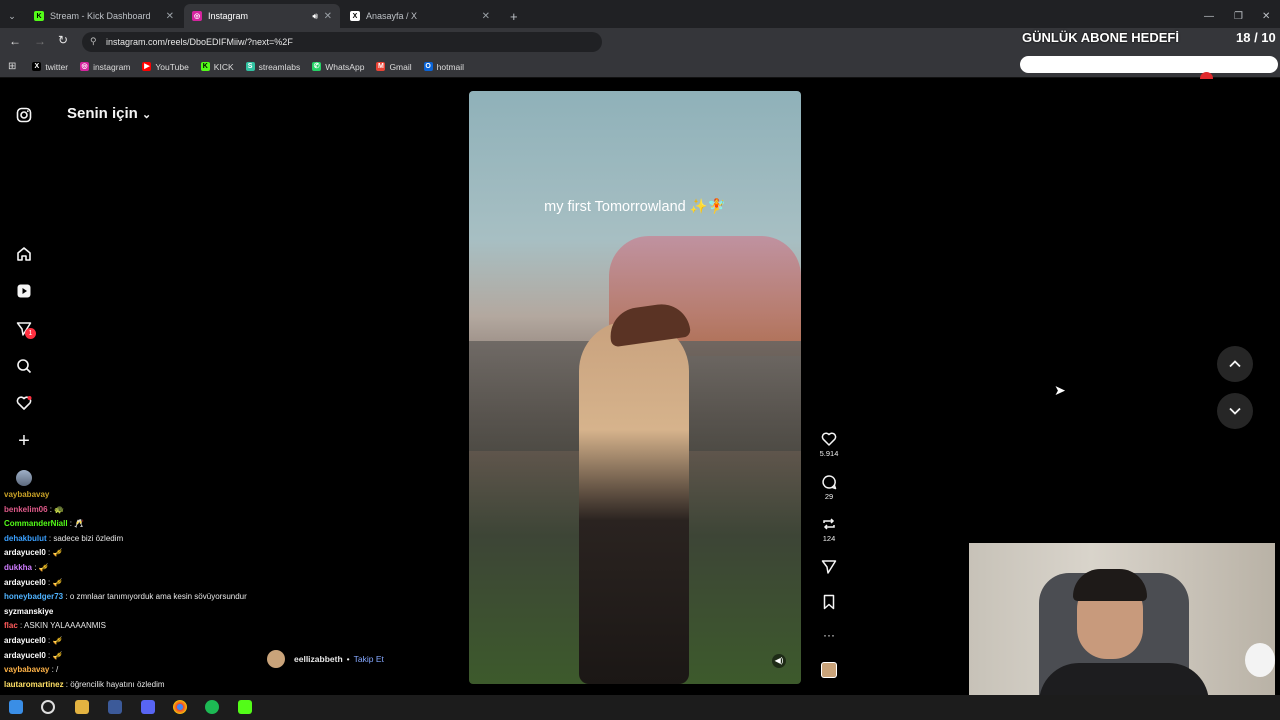 This screenshot has height=720, width=1280. What do you see at coordinates (24, 291) in the screenshot?
I see `reels-icon` at bounding box center [24, 291].